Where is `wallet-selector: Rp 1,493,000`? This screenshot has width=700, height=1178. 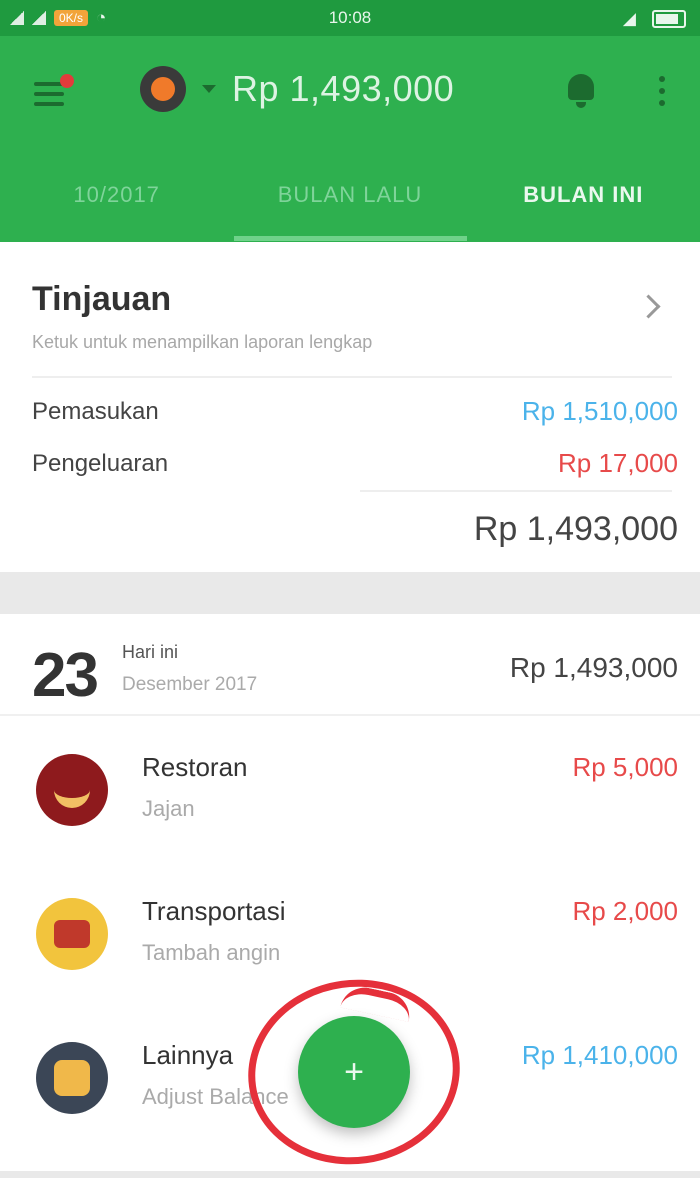
wallet-selector: Rp 1,493,000 is located at coordinates (297, 89).